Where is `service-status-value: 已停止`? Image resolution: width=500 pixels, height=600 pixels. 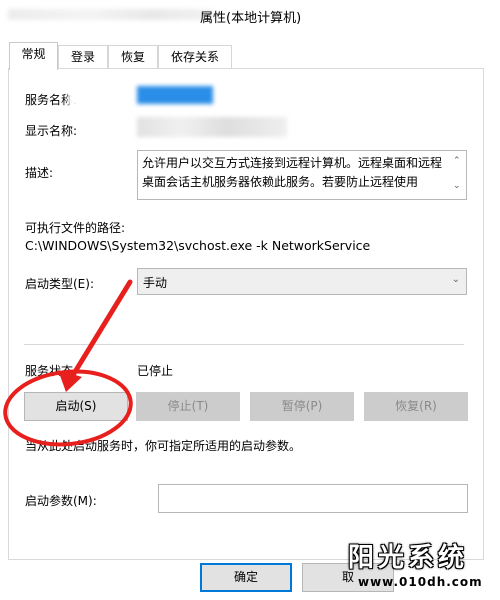 service-status-value: 已停止 is located at coordinates (155, 371).